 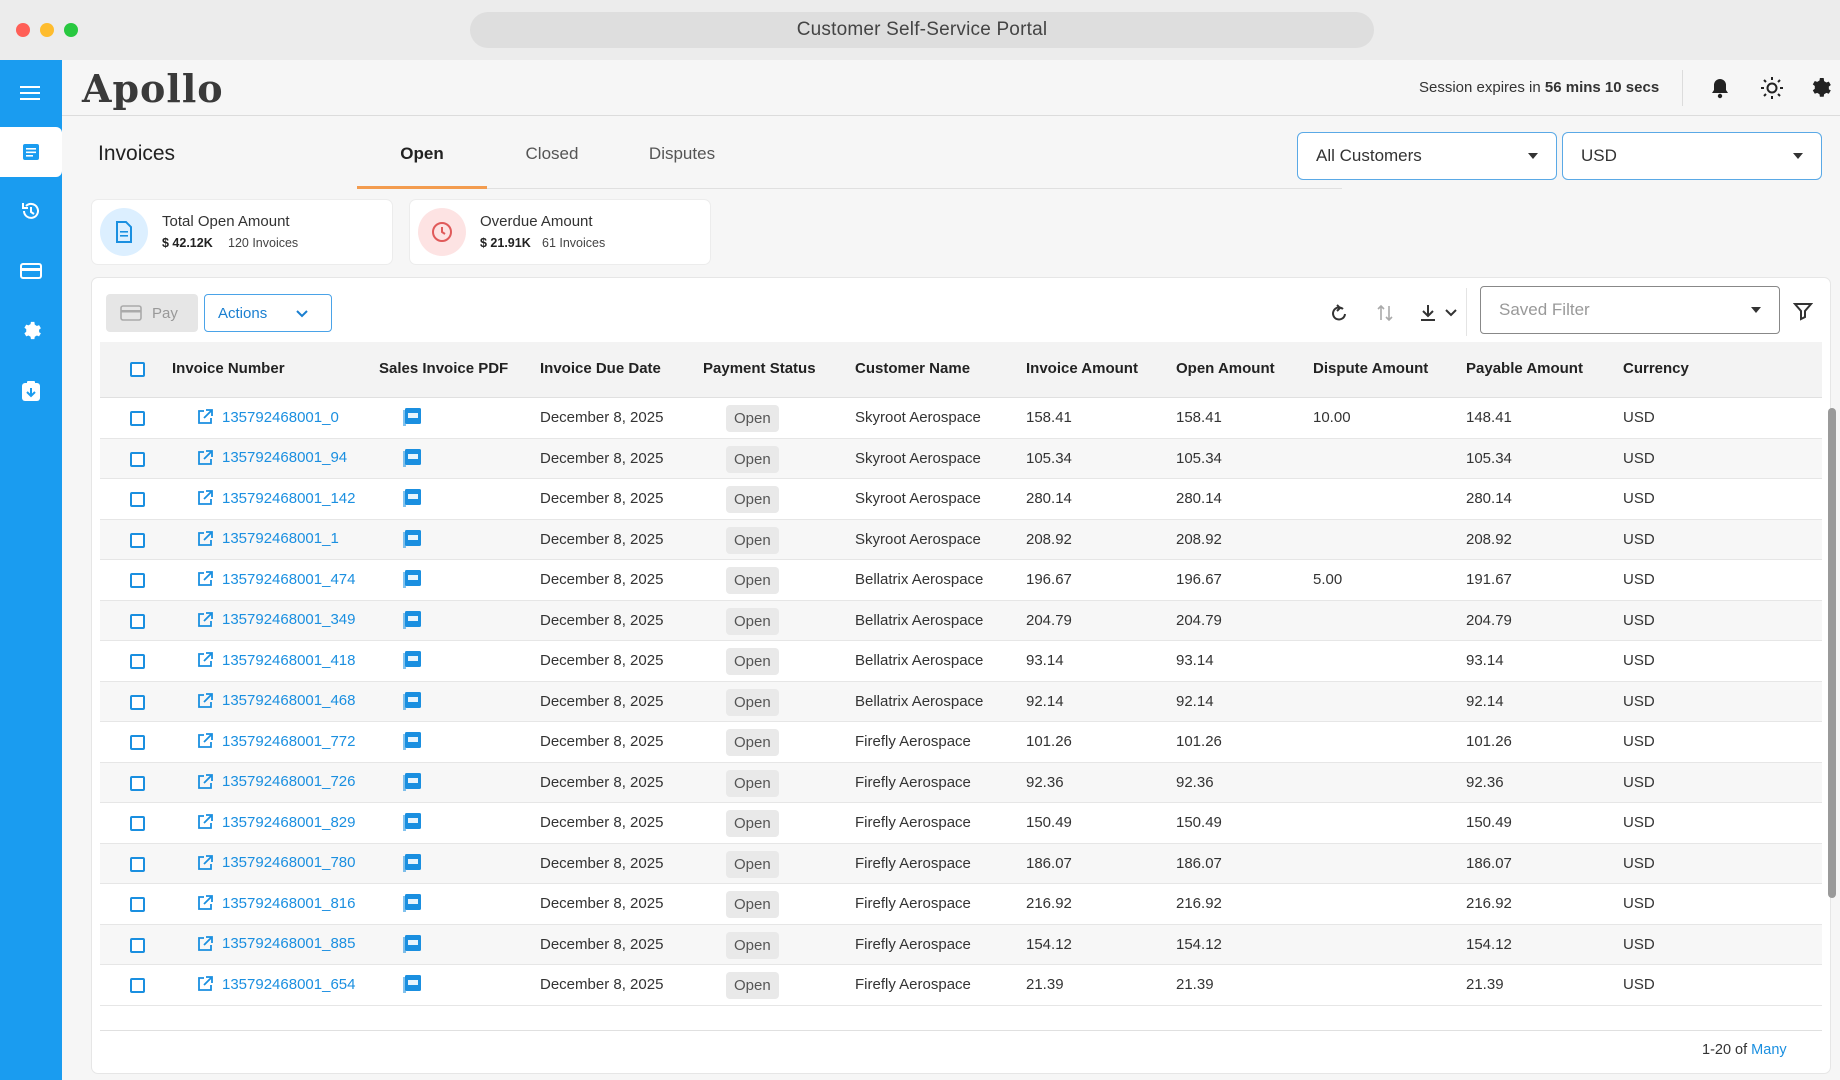 I want to click on sidebar-item-settings, so click(x=31, y=331).